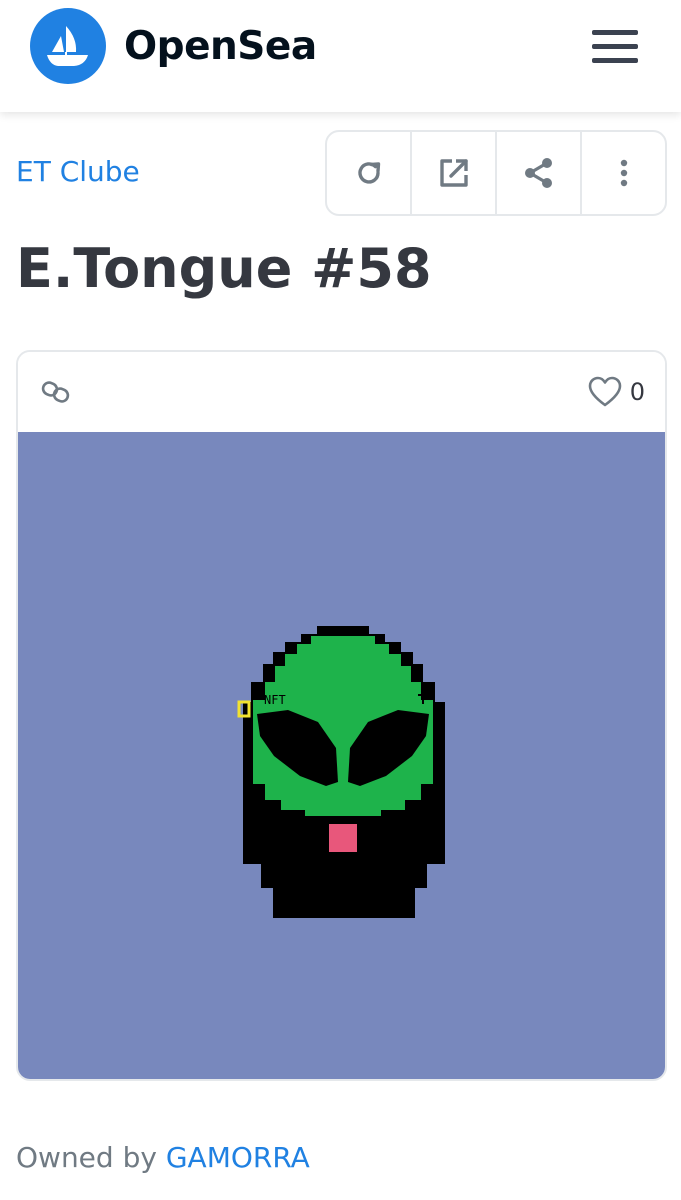  Describe the element at coordinates (238, 1157) in the screenshot. I see `owner-link: GAMORRA` at that location.